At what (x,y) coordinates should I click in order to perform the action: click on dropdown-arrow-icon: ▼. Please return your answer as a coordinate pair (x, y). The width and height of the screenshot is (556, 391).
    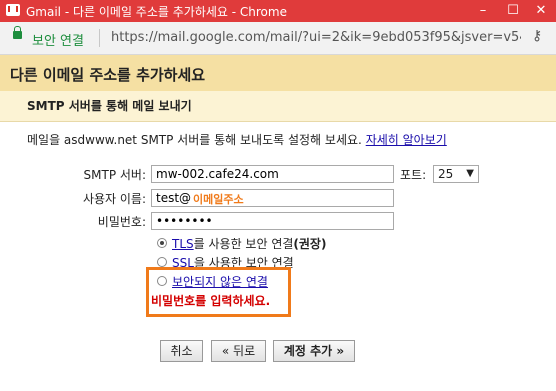
    Looking at the image, I should click on (470, 173).